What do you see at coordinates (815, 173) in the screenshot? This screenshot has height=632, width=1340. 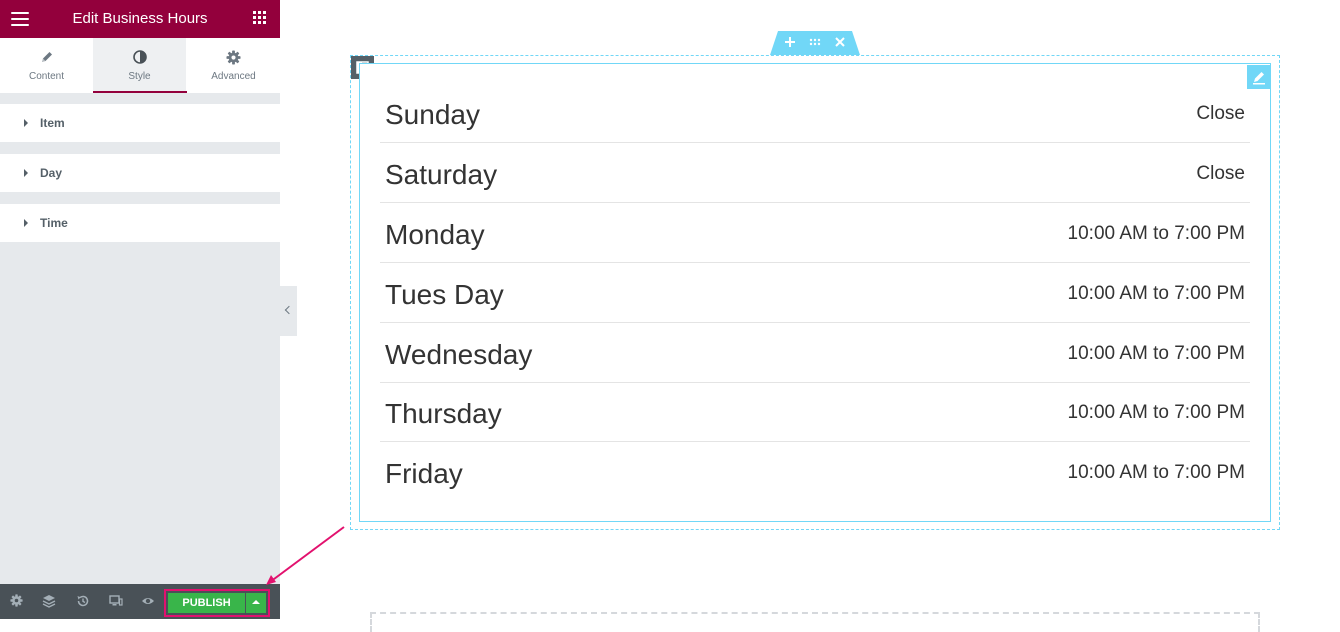 I see `hours-row: Saturday Close` at bounding box center [815, 173].